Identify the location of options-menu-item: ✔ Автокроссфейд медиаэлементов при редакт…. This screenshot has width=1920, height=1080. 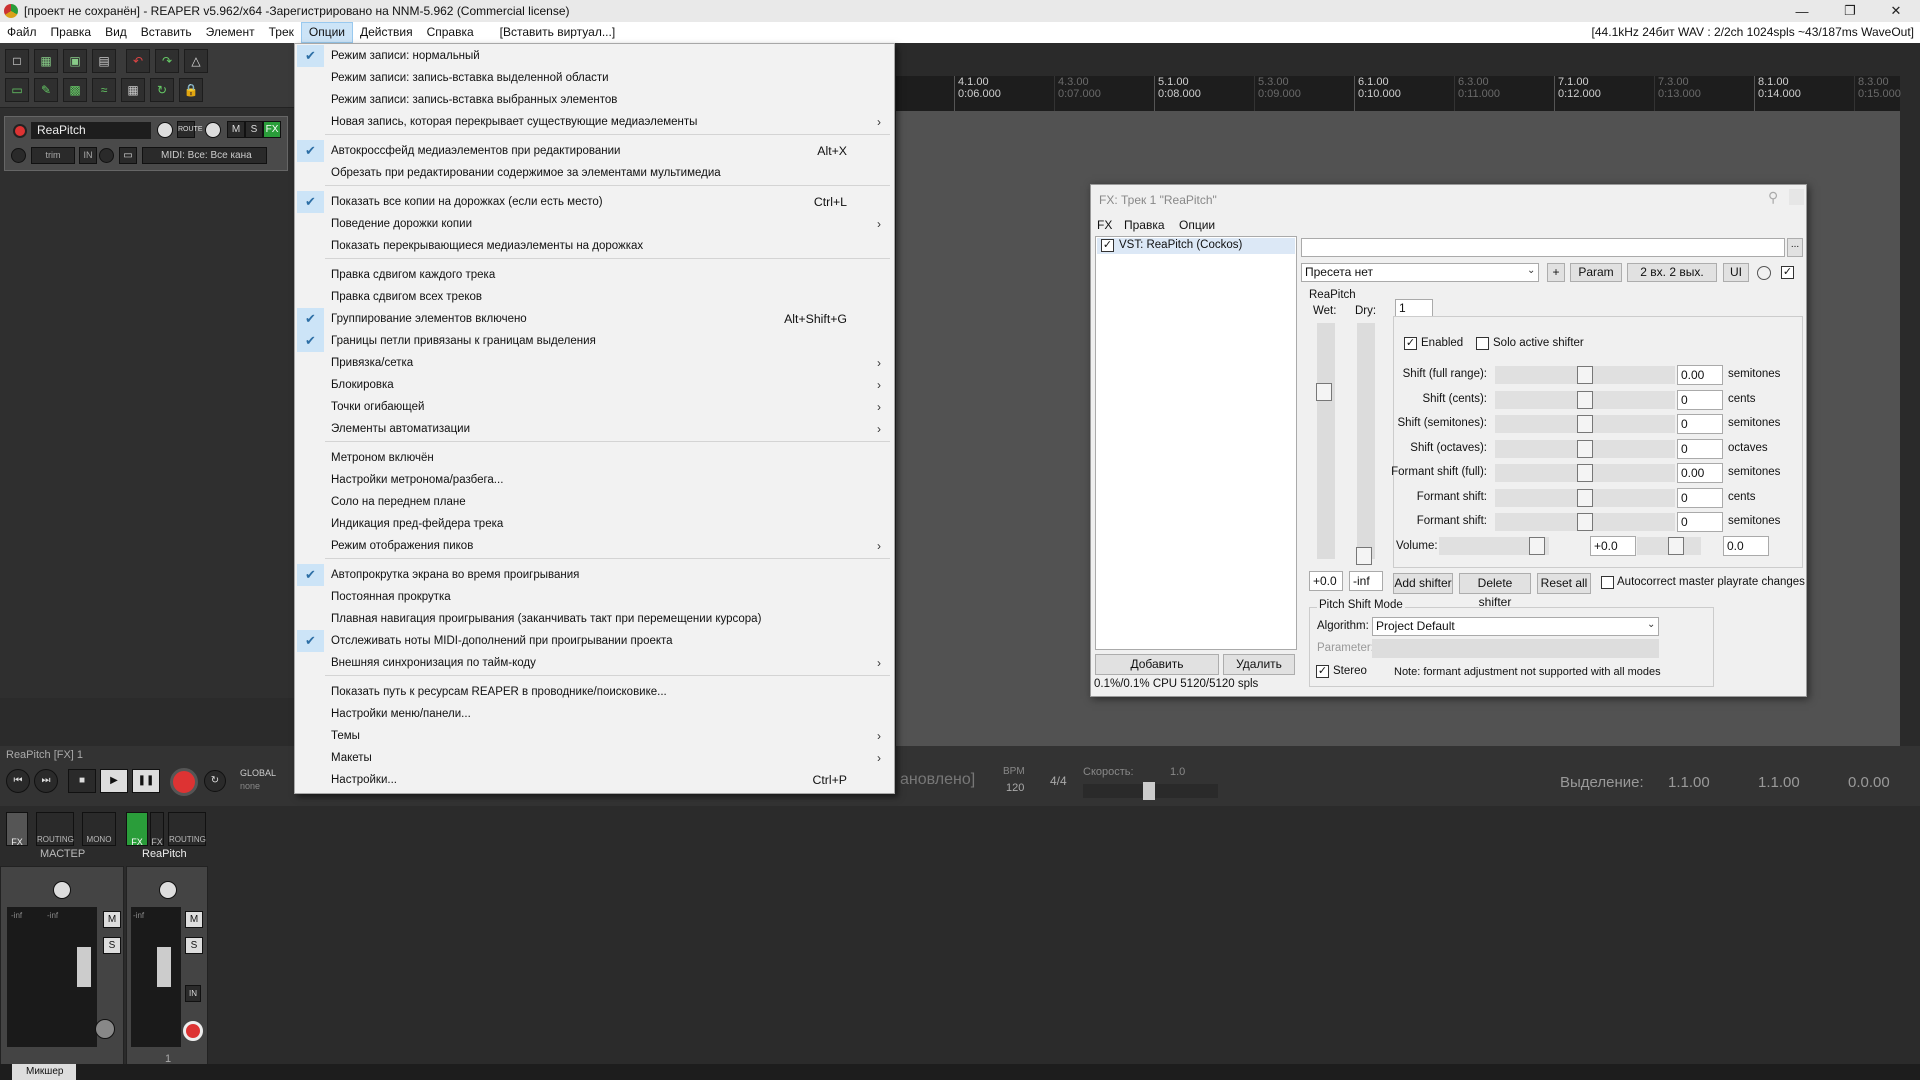
(594, 151).